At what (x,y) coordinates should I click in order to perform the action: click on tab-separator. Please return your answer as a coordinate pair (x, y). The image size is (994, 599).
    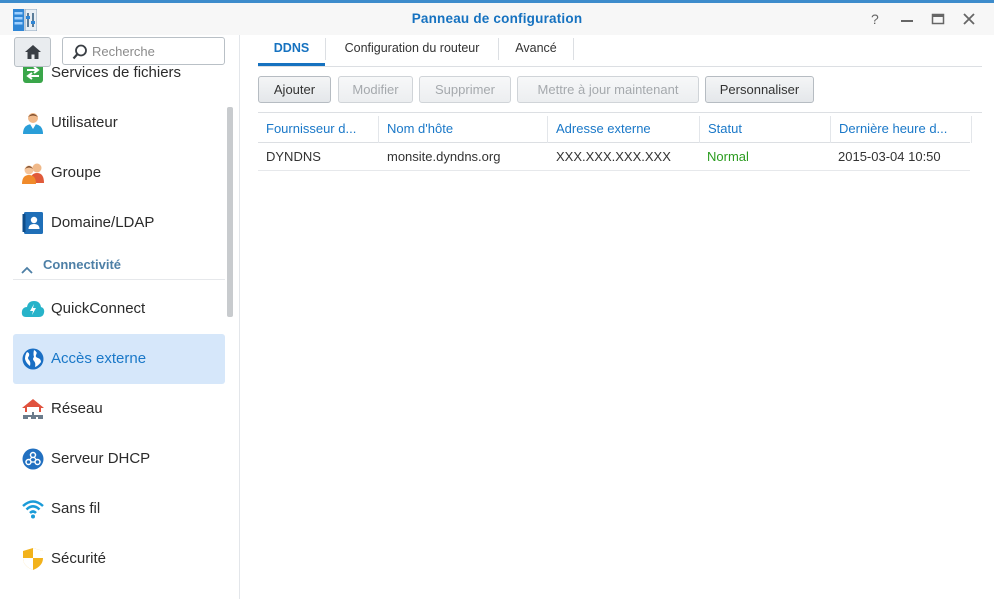
    Looking at the image, I should click on (573, 49).